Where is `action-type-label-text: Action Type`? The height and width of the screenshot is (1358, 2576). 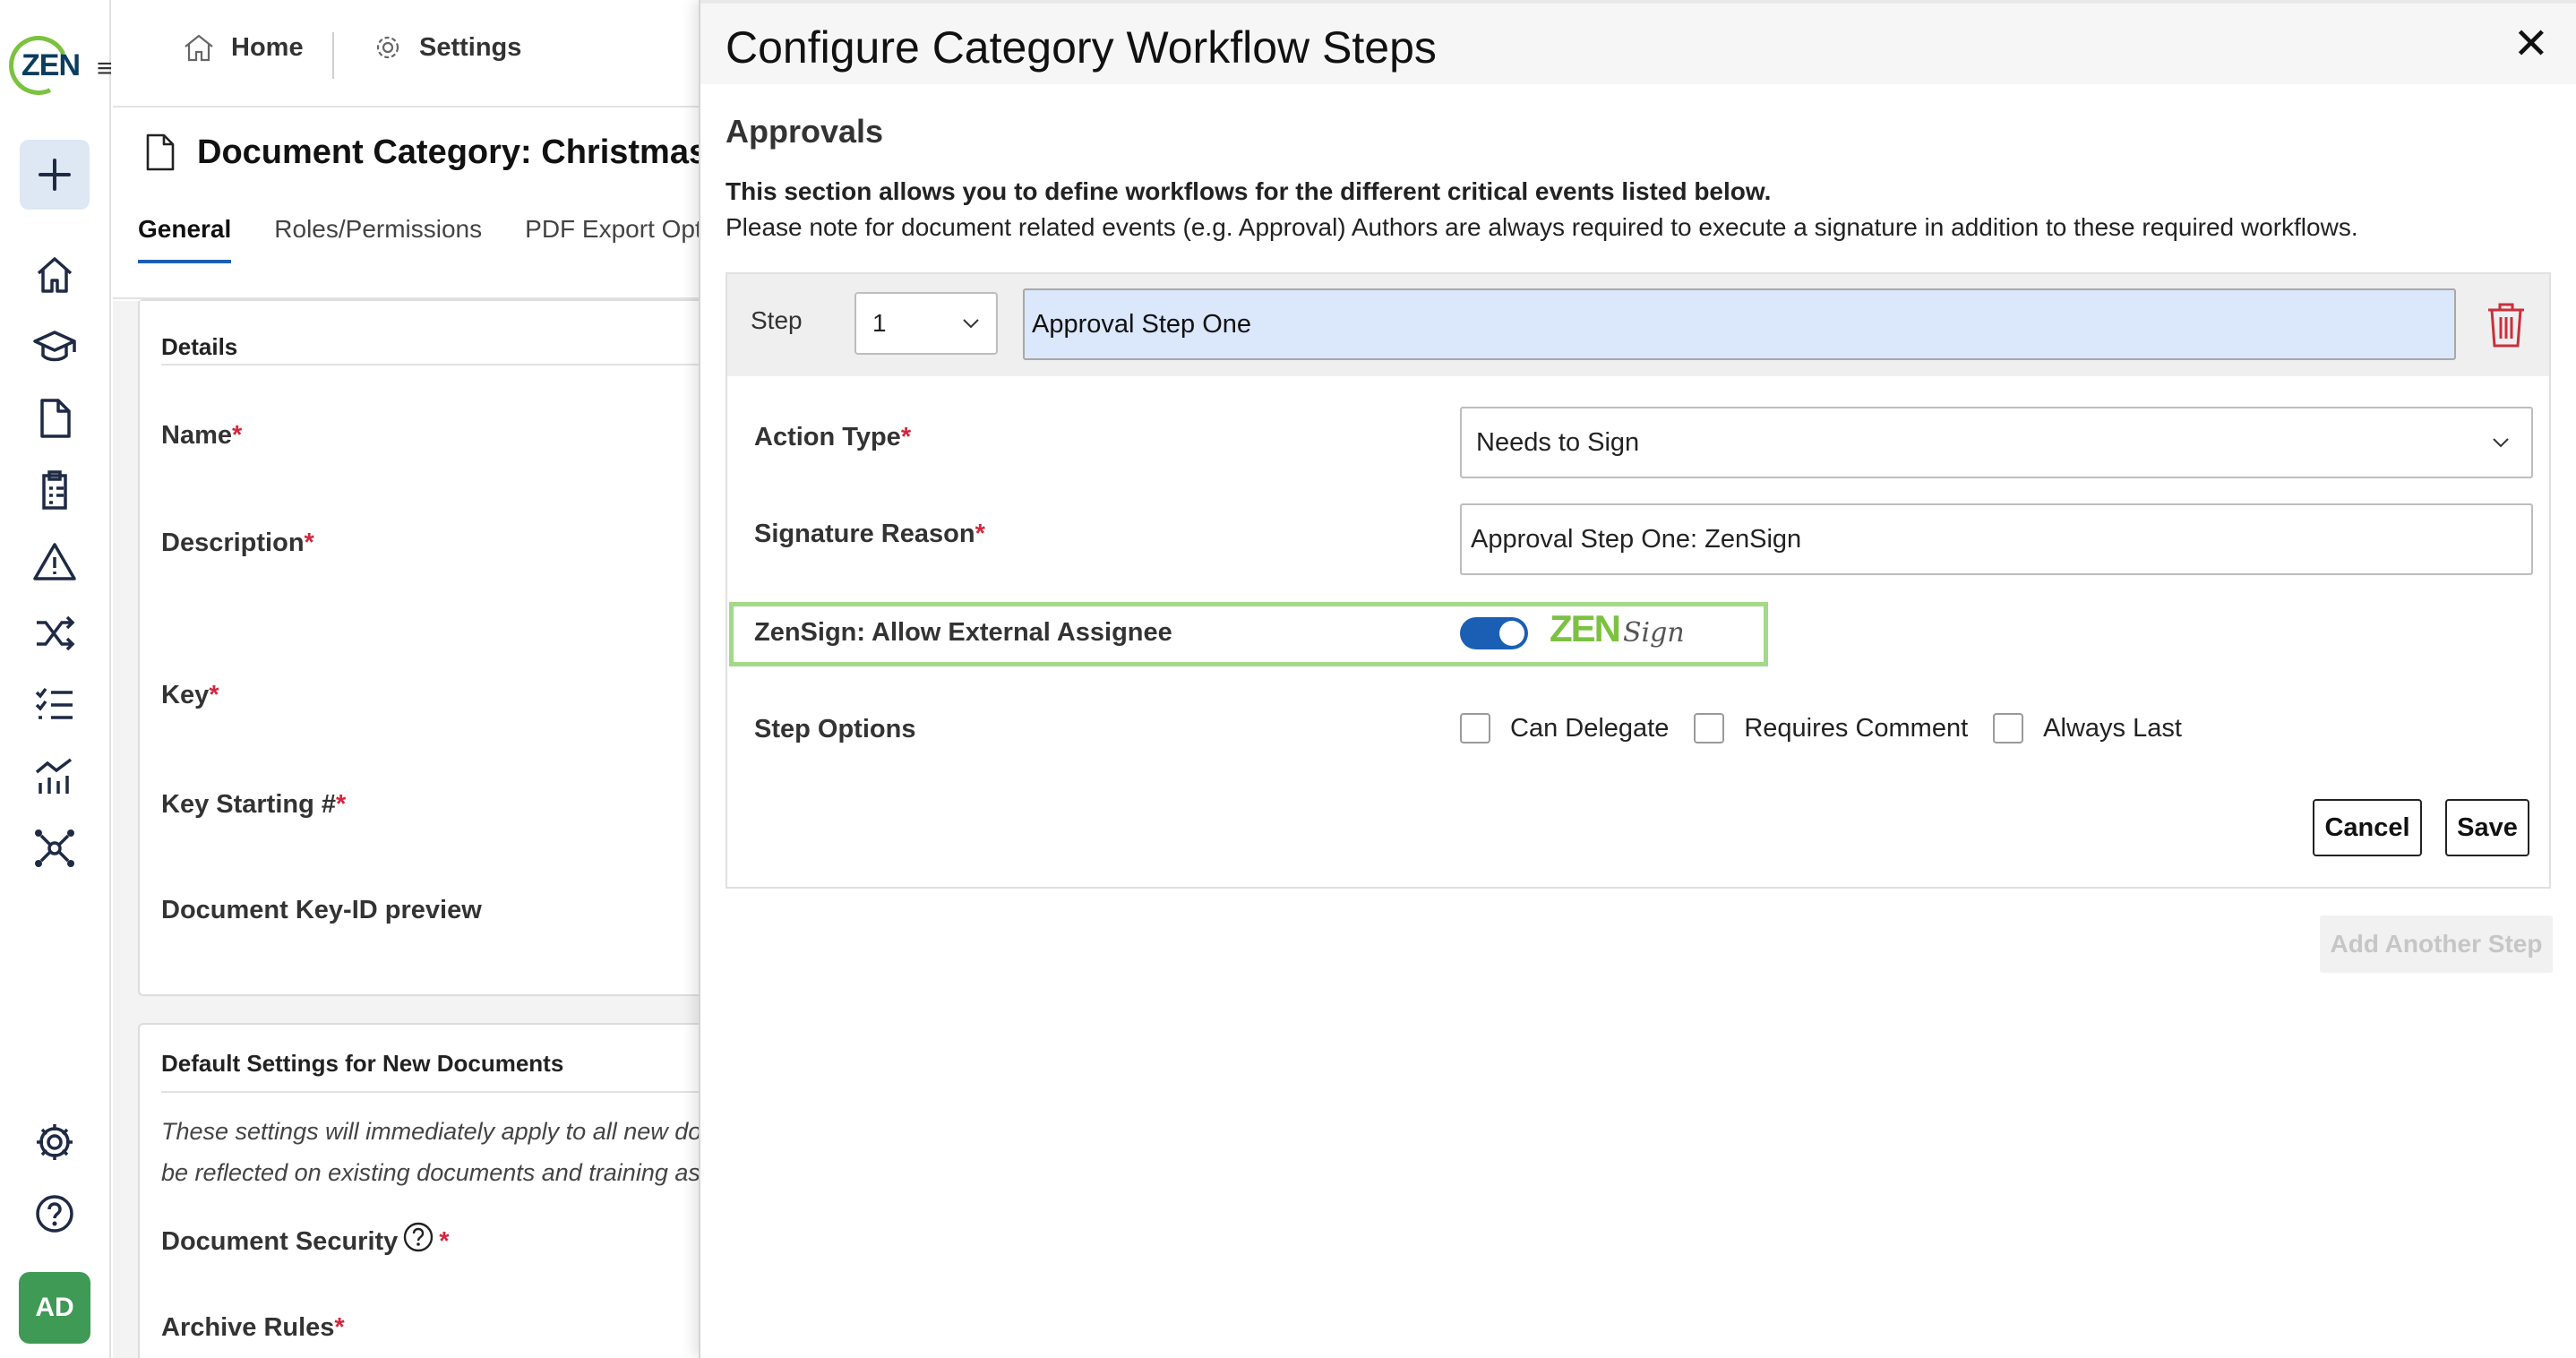
action-type-label-text: Action Type is located at coordinates (827, 437).